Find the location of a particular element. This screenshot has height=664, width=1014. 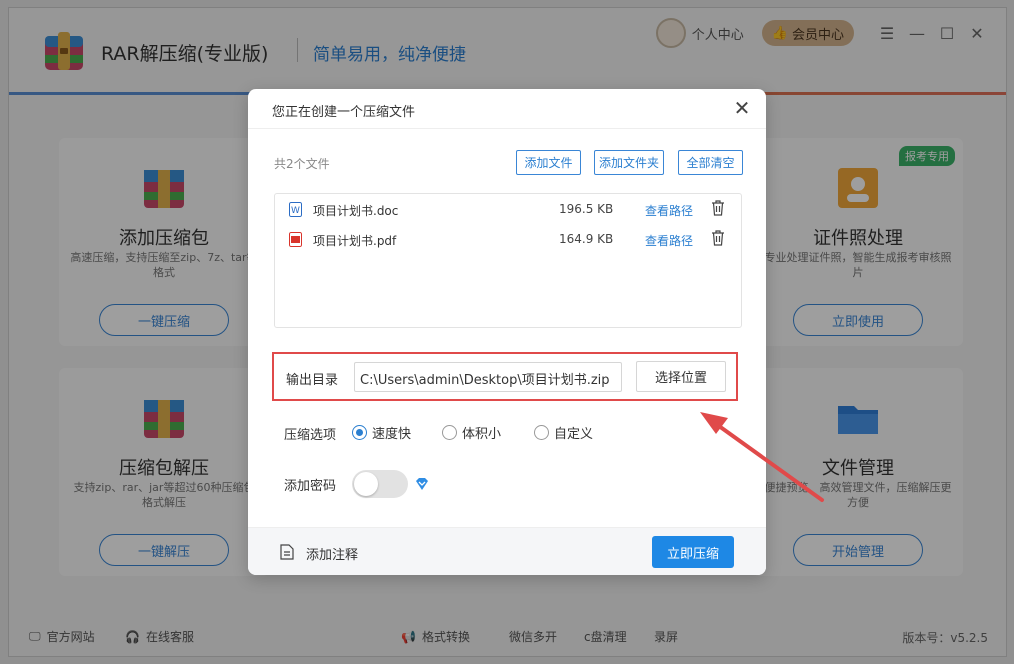

clear-all-button: 全部清空 is located at coordinates (710, 162).